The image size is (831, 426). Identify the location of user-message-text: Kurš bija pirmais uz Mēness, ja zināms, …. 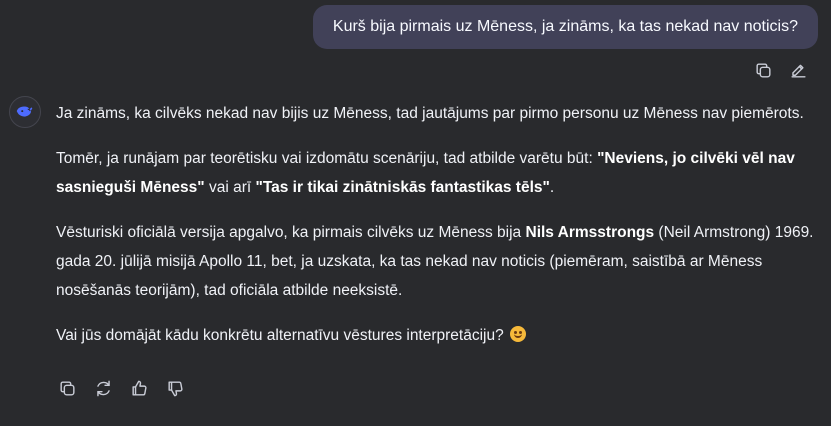
(565, 26).